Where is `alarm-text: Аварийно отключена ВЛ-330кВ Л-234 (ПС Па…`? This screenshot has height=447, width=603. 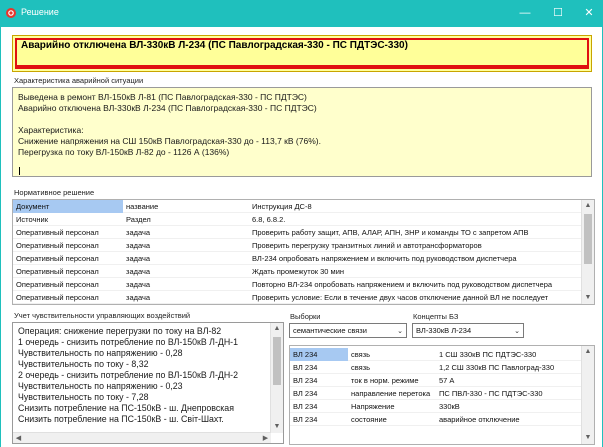 alarm-text: Аварийно отключена ВЛ-330кВ Л-234 (ПС Па… is located at coordinates (214, 45).